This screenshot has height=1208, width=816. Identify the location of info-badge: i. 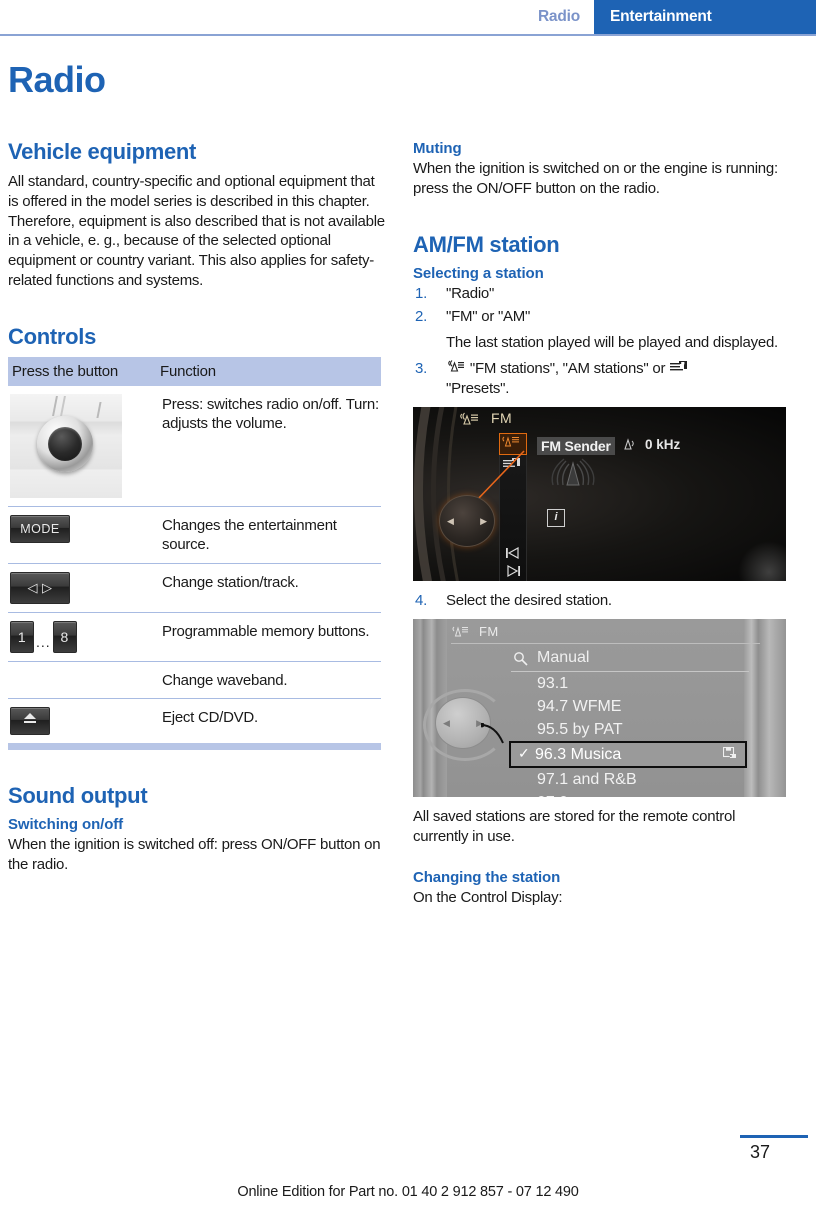
(556, 518).